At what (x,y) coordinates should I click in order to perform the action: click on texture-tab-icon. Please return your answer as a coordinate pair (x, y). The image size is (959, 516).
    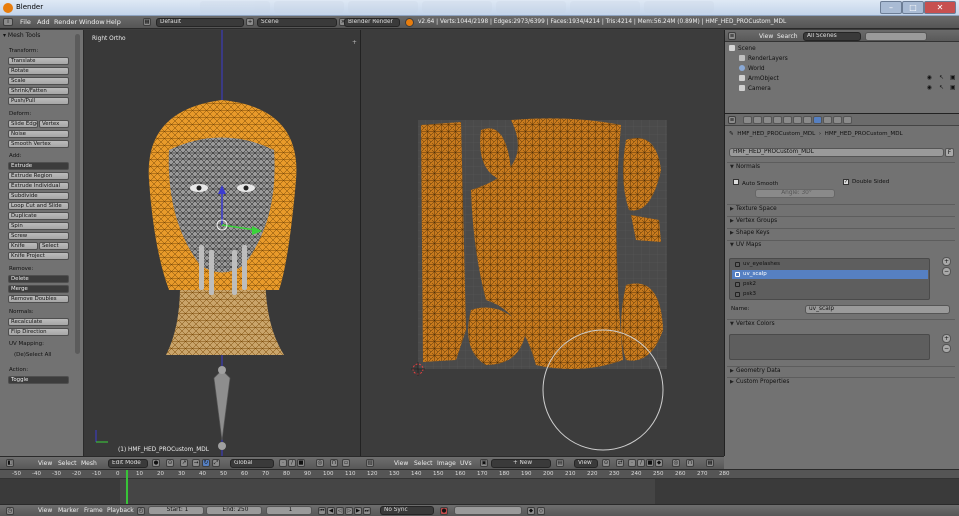
    Looking at the image, I should click on (837, 120).